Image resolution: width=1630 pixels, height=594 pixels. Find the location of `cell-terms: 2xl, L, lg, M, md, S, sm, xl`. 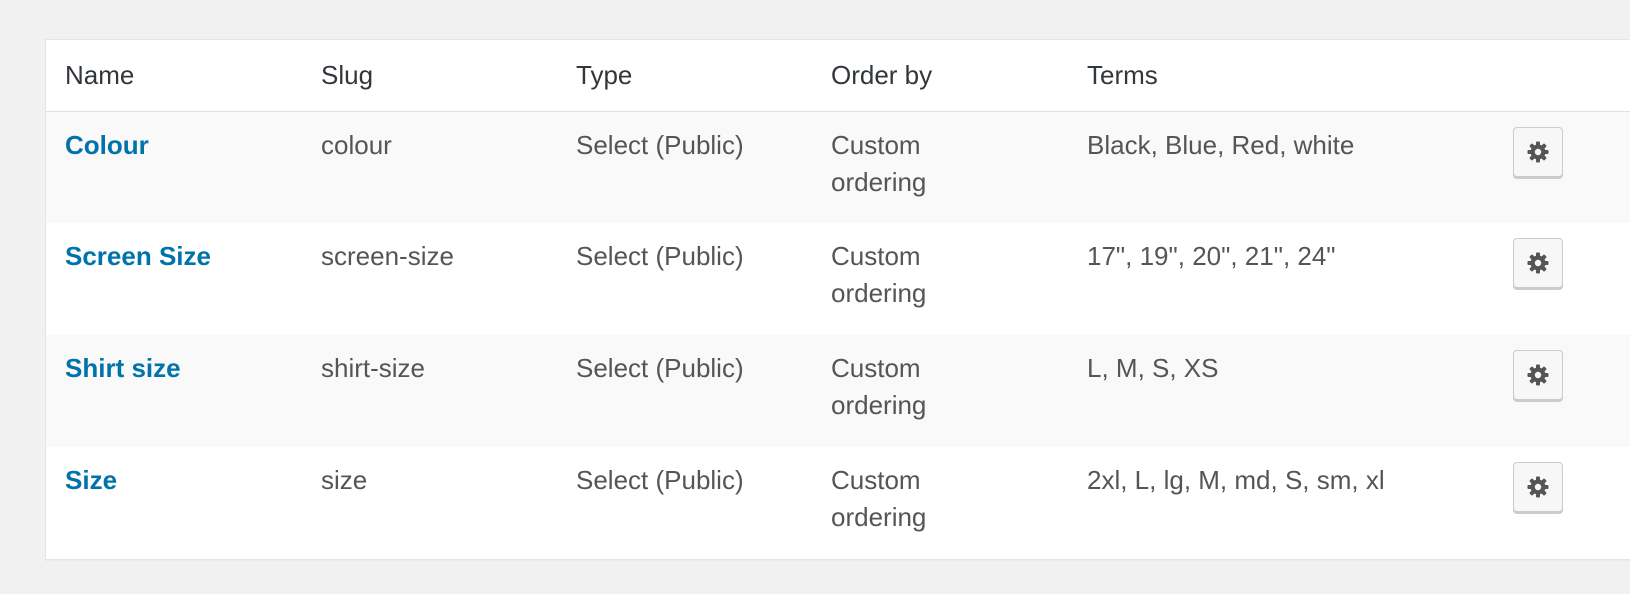

cell-terms: 2xl, L, lg, M, md, S, sm, xl is located at coordinates (1236, 480).